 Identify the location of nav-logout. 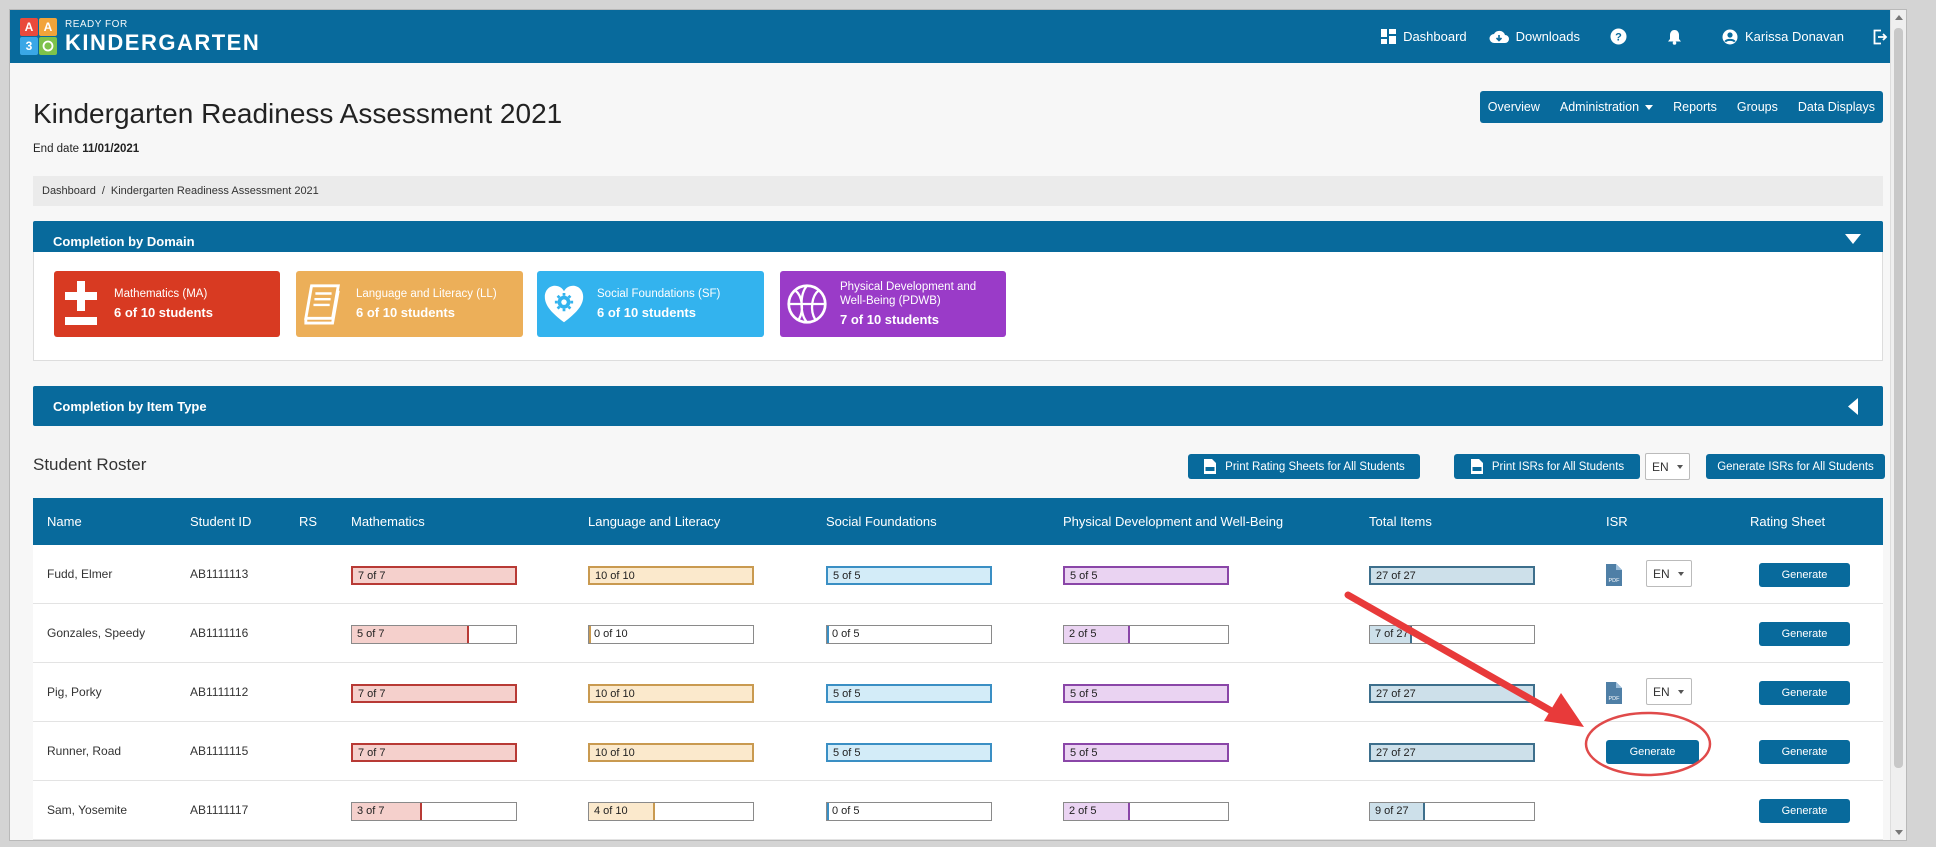
(1880, 37).